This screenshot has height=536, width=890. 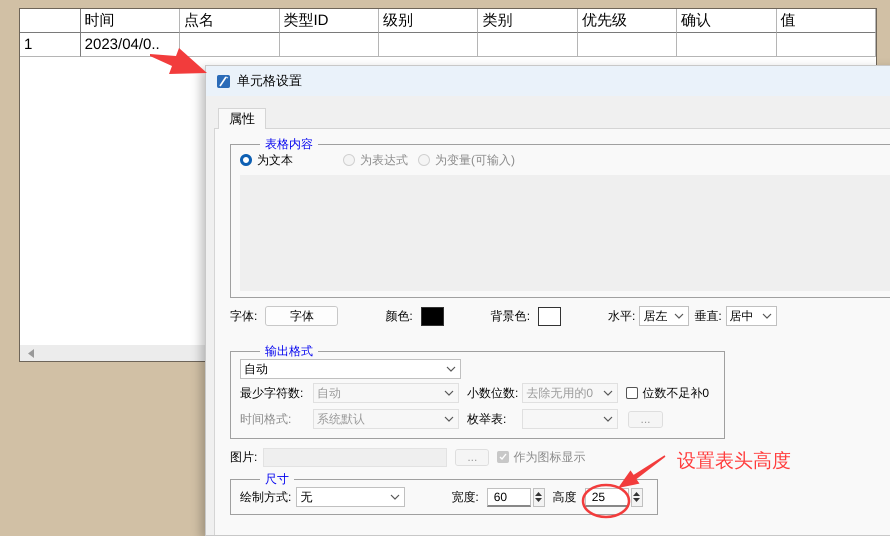 I want to click on tab: 属性, so click(x=242, y=118).